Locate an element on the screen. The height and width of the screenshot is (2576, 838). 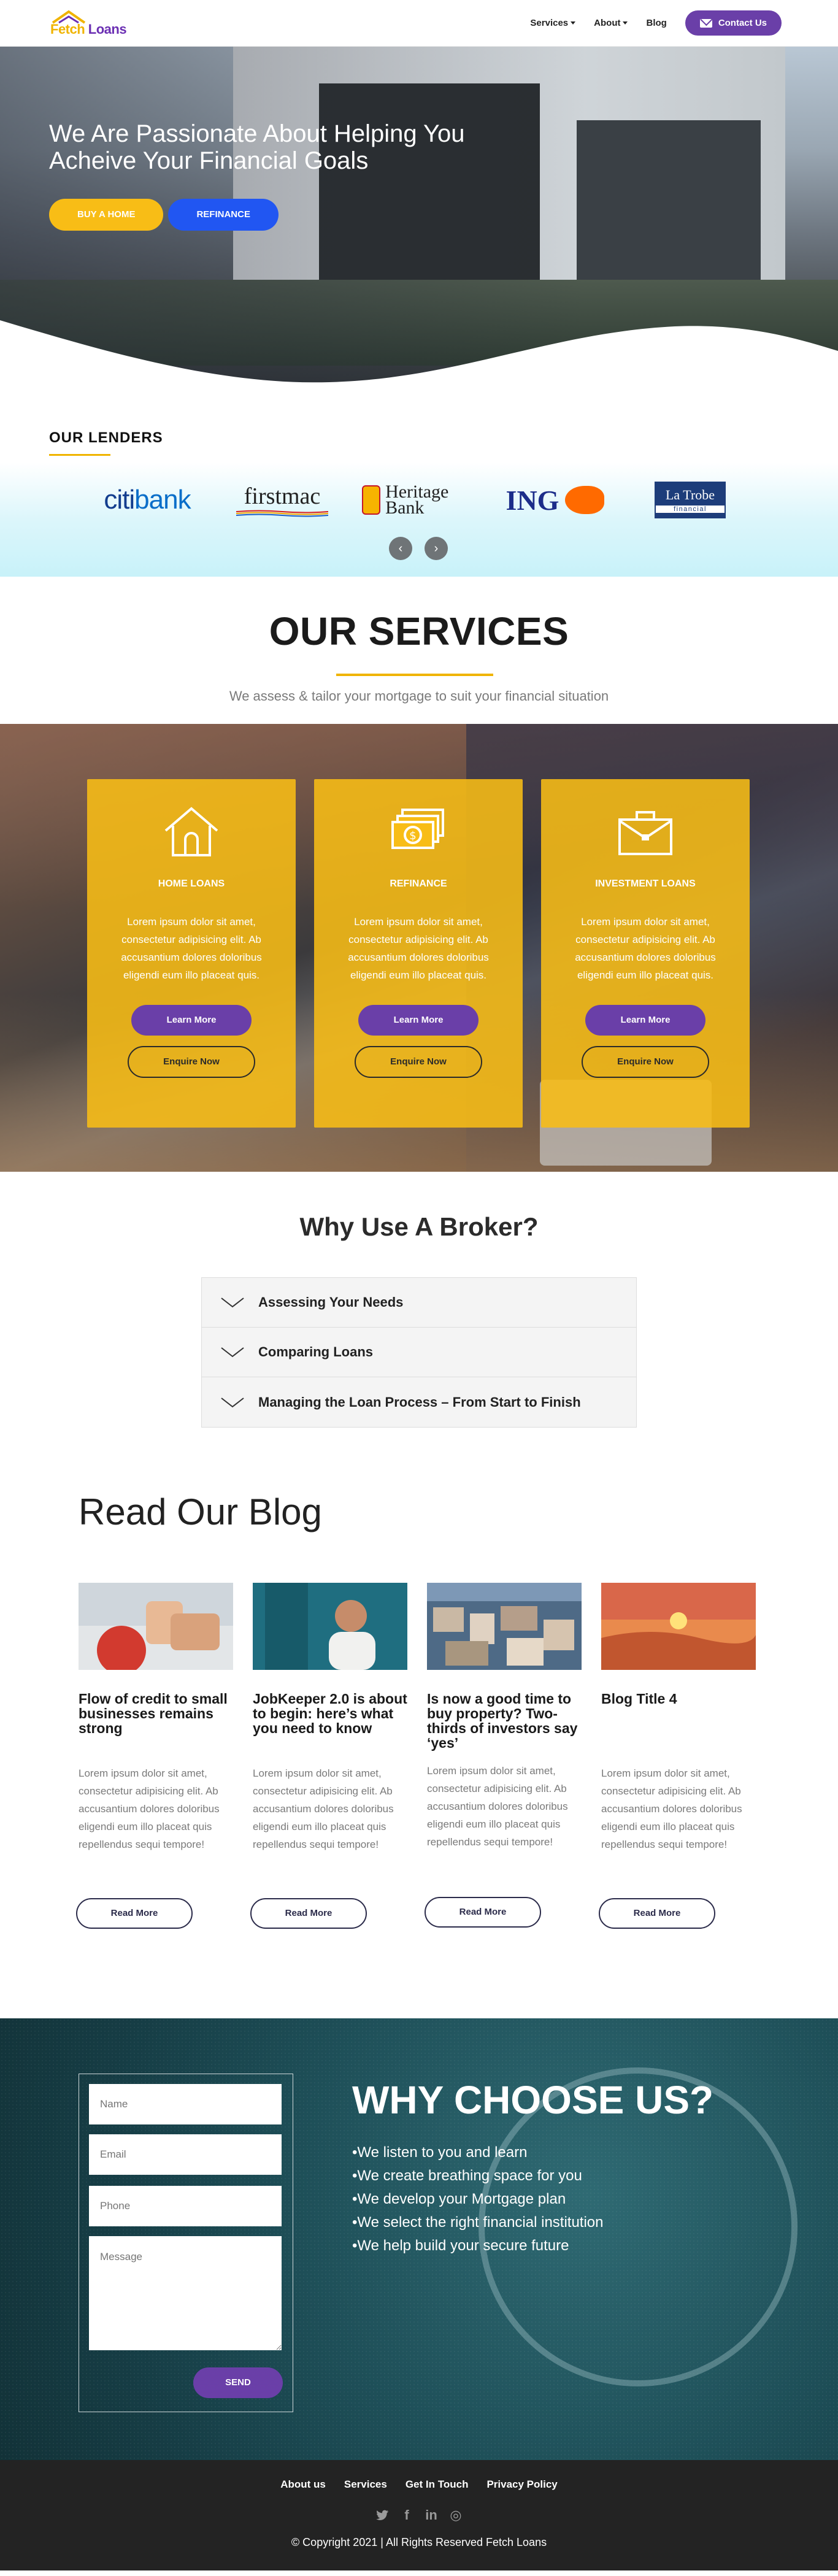
briefcase-icon is located at coordinates (645, 833).